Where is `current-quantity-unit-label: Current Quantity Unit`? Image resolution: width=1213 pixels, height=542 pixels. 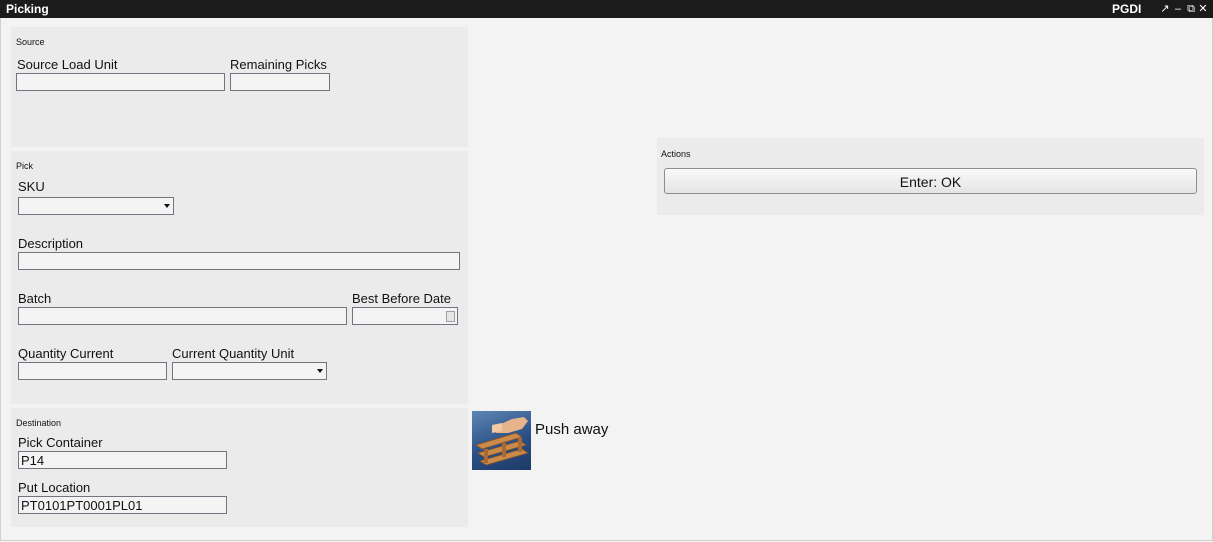
current-quantity-unit-label: Current Quantity Unit is located at coordinates (233, 353).